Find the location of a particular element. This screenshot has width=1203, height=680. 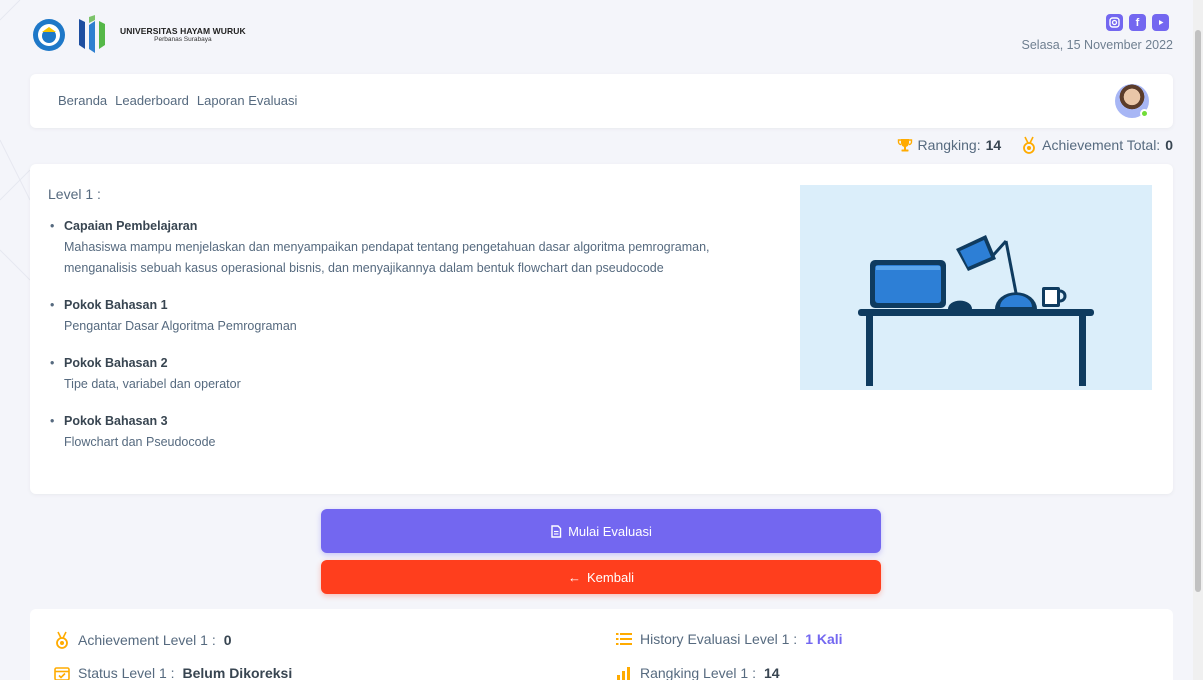

history-evaluation-value: 1 Kali is located at coordinates (823, 639).